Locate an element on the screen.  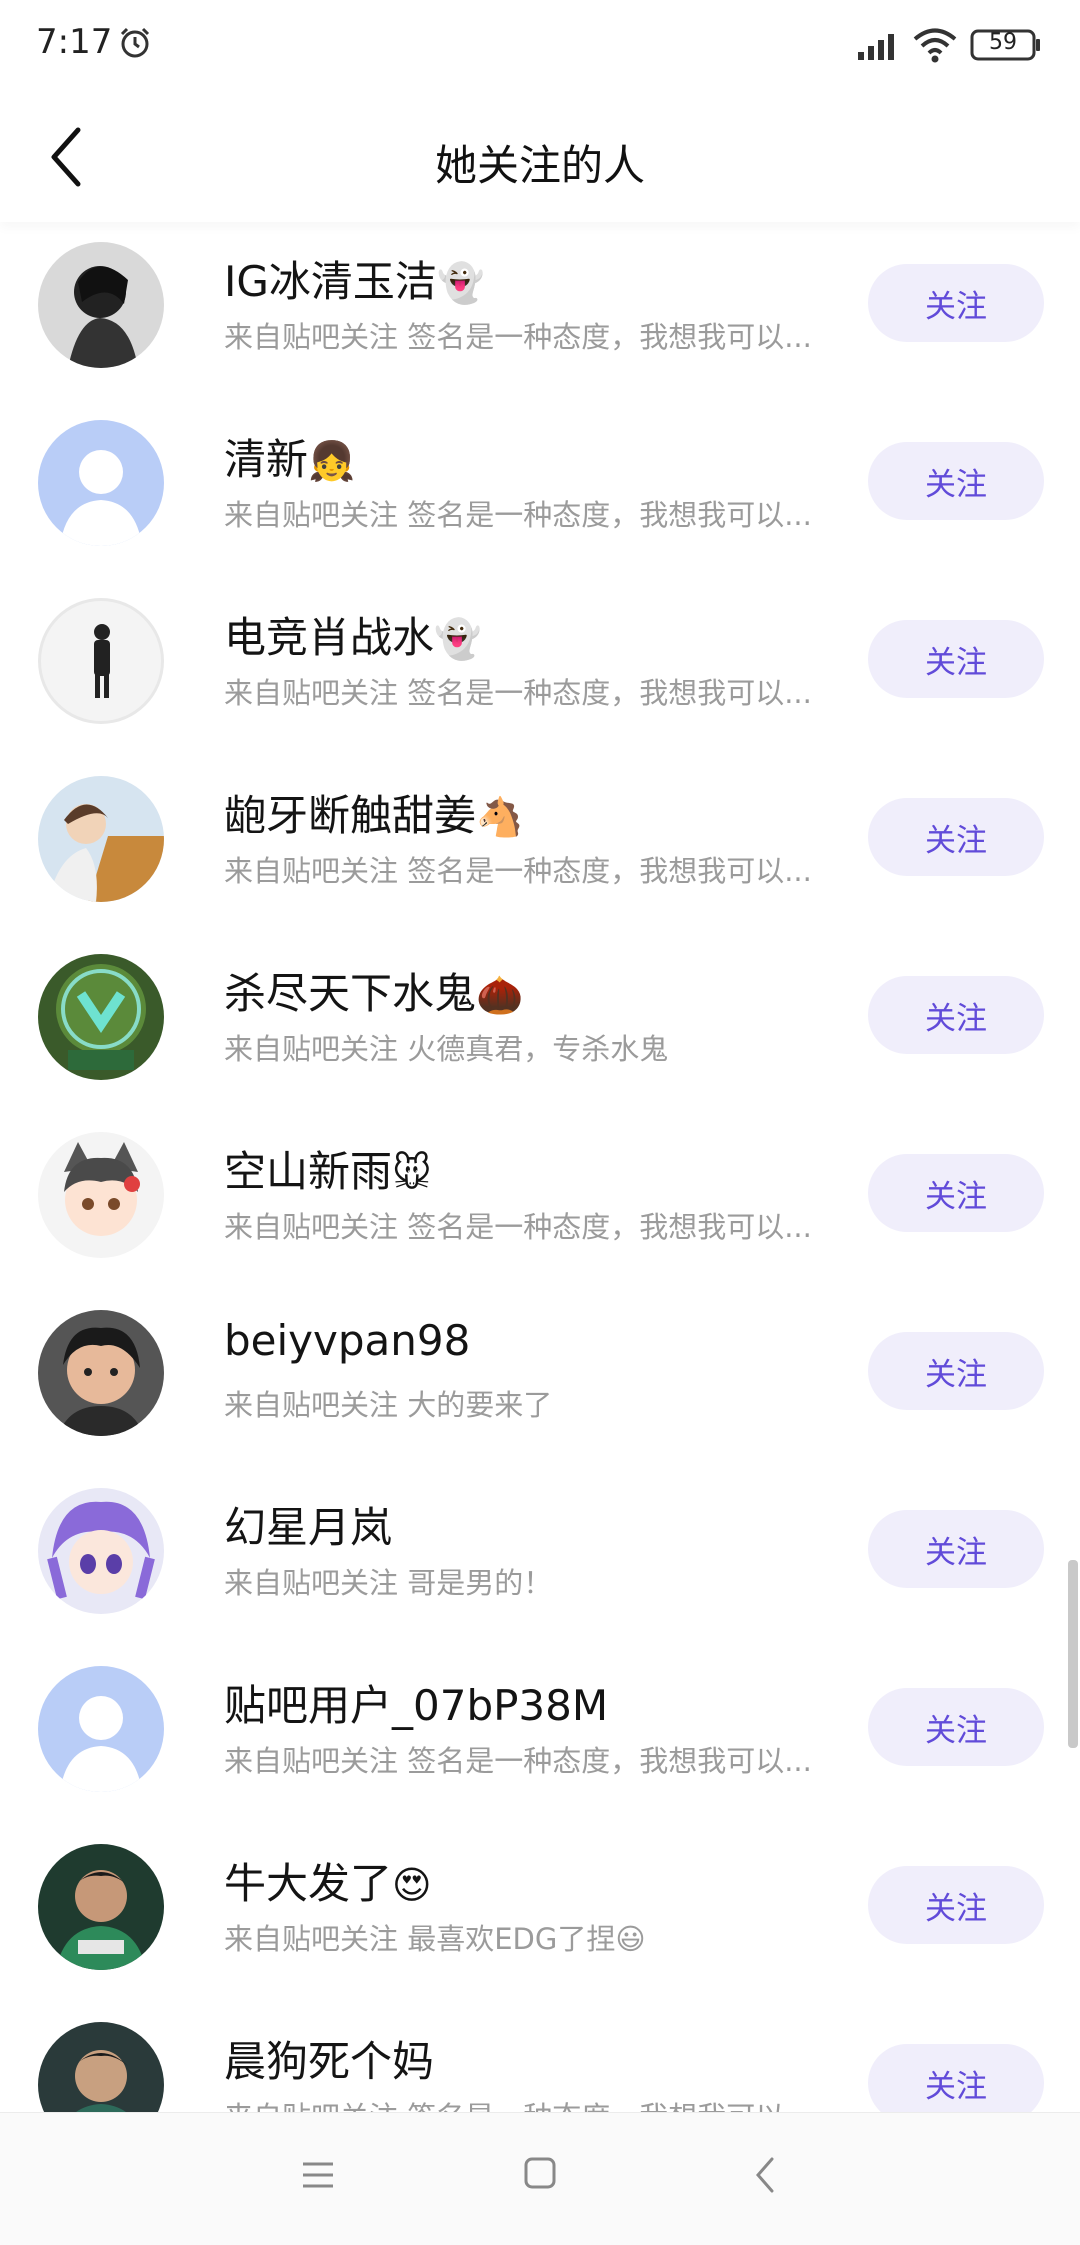
list-item: IG冰清玉洁👻 来自贴吧关注 签名是一种态度，我想我可以... 关注 is located at coordinates (540, 311).